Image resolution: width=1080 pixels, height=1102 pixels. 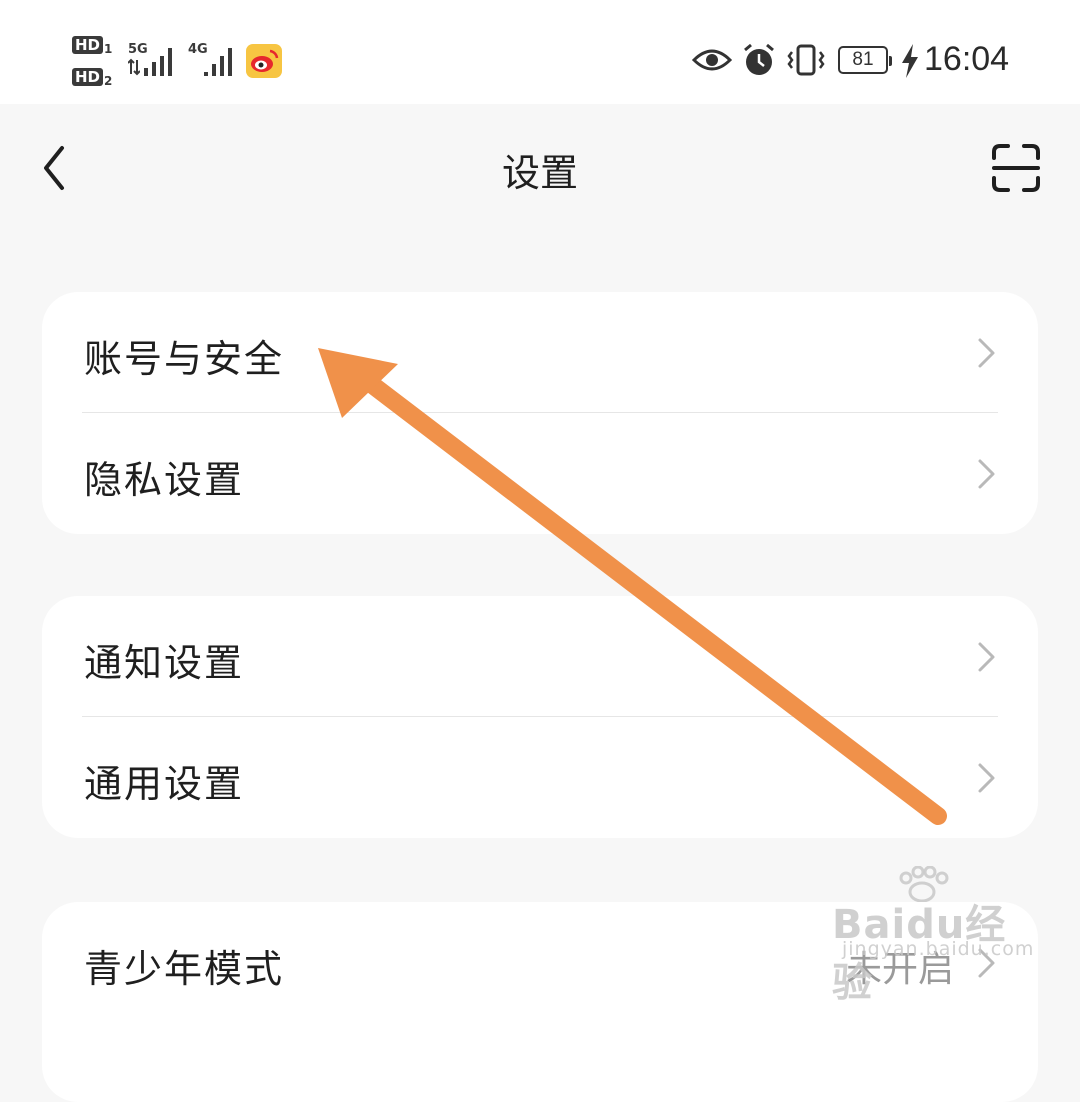 I want to click on settings-item-label: 隐私设置, so click(x=164, y=480).